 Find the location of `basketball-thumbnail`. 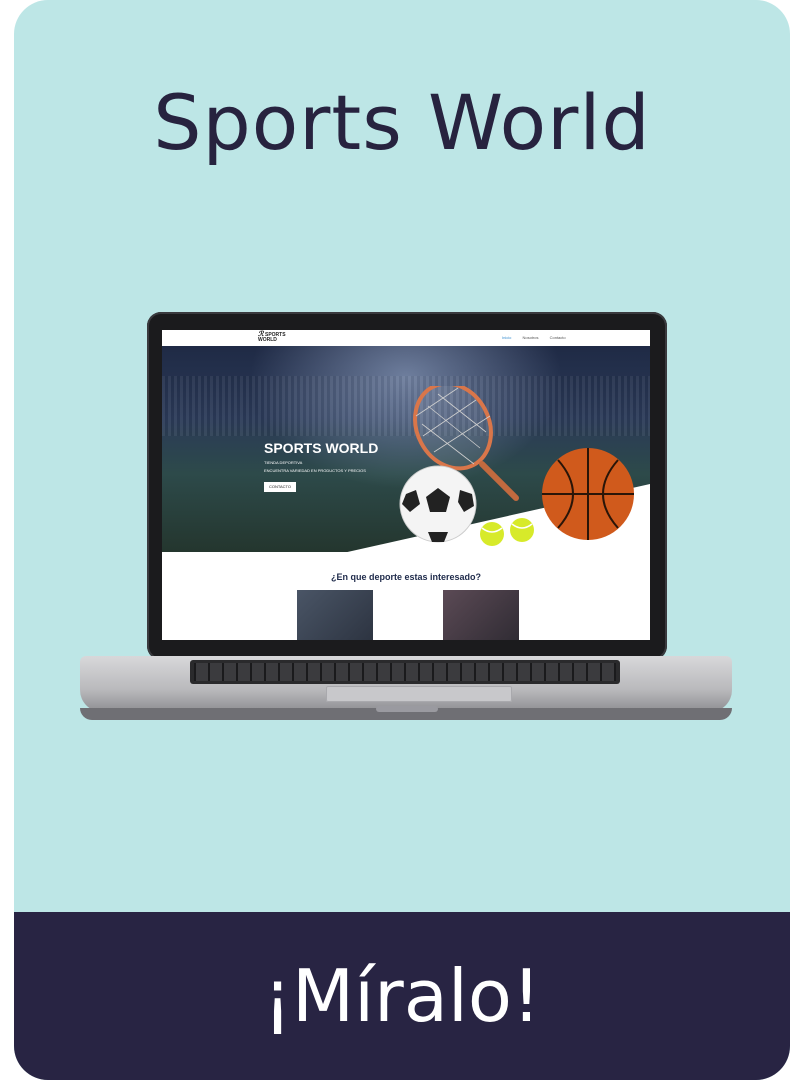

basketball-thumbnail is located at coordinates (481, 615).